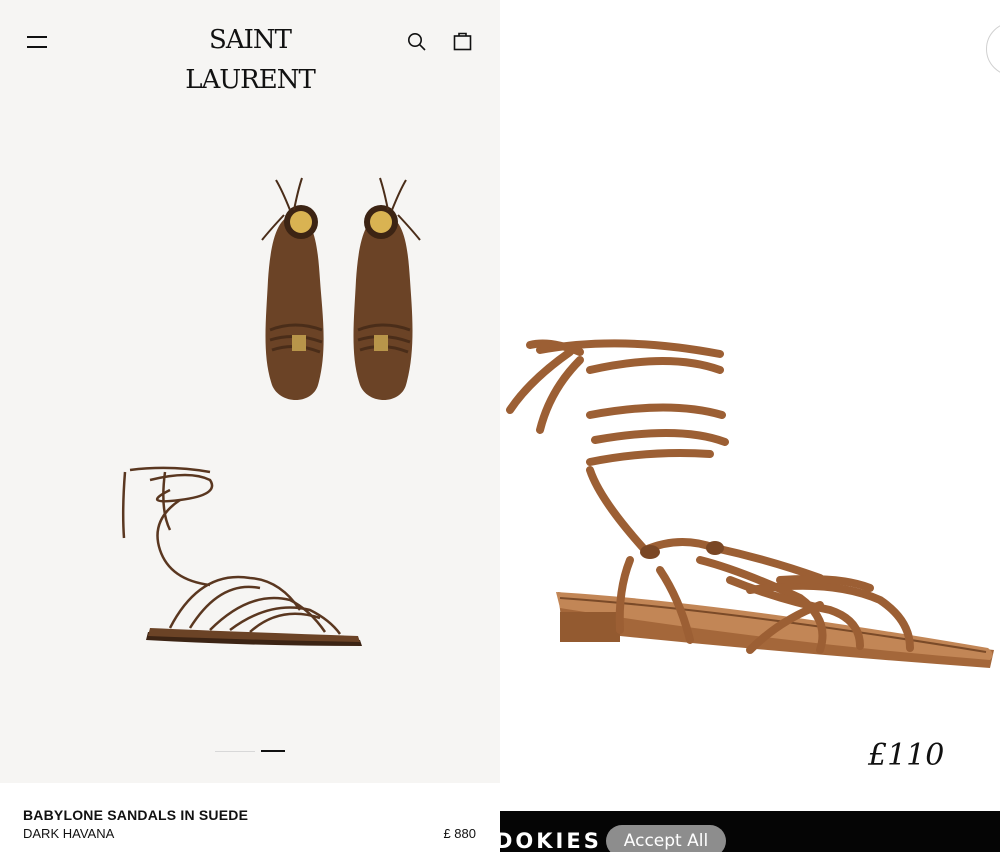 This screenshot has width=1000, height=852. Describe the element at coordinates (666, 838) in the screenshot. I see `accept-all-button: Accept All` at that location.